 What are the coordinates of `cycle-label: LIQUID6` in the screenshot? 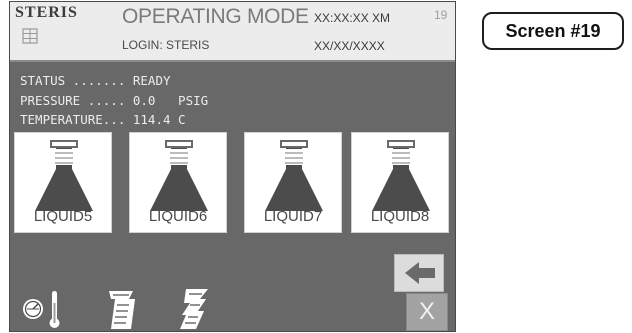 It's located at (178, 216).